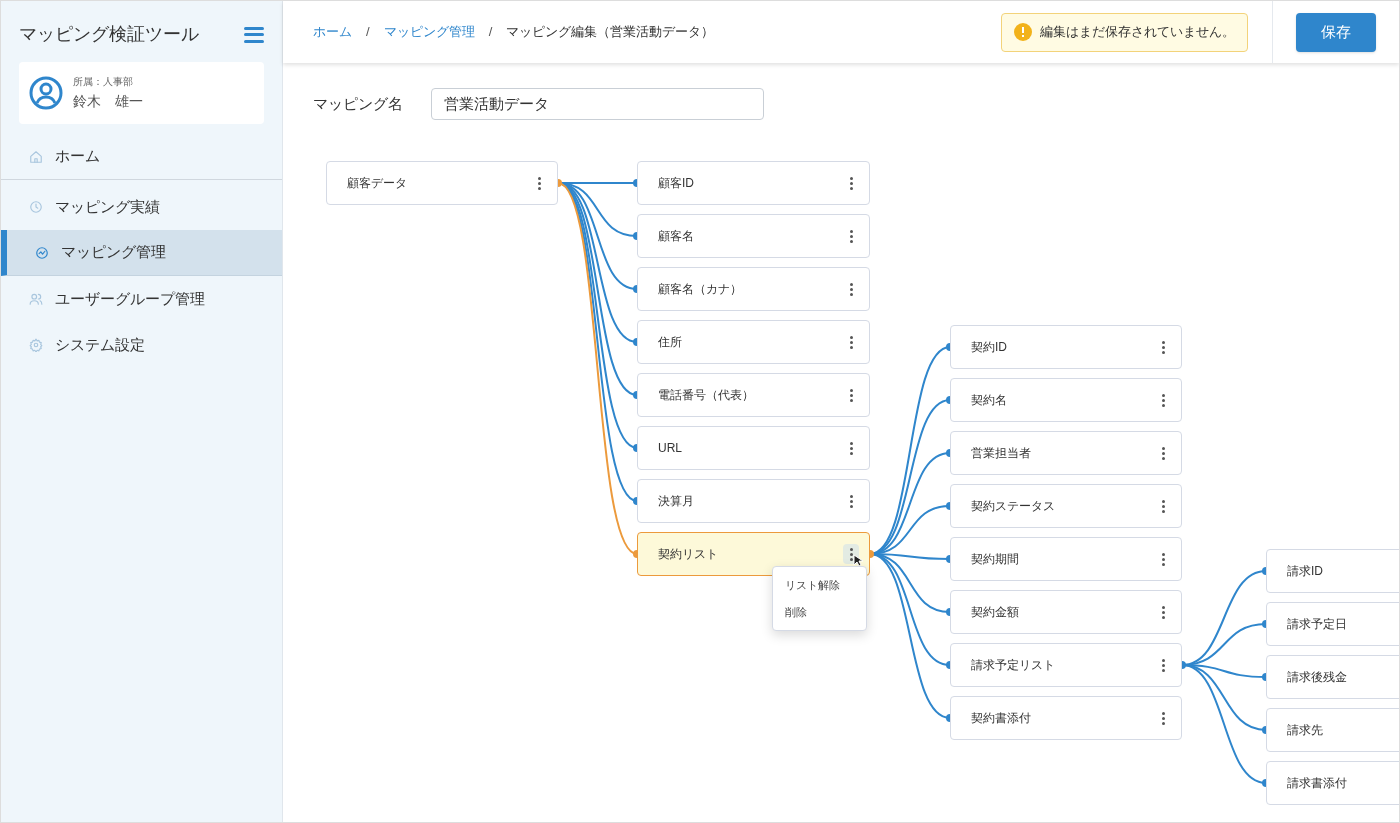 This screenshot has width=1400, height=823. Describe the element at coordinates (819, 611) in the screenshot. I see `menu-item: 削除` at that location.